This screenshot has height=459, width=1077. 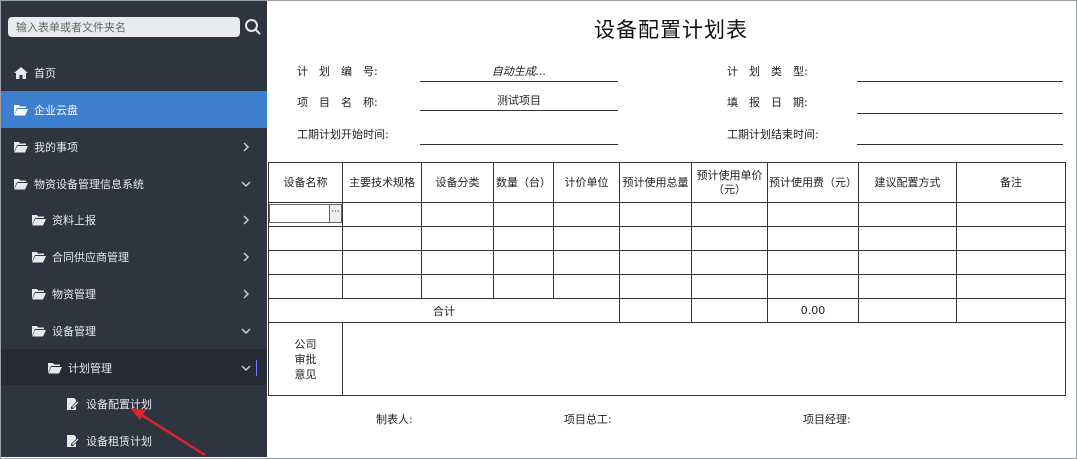 What do you see at coordinates (394, 419) in the screenshot?
I see `maker-label: 制表人:` at bounding box center [394, 419].